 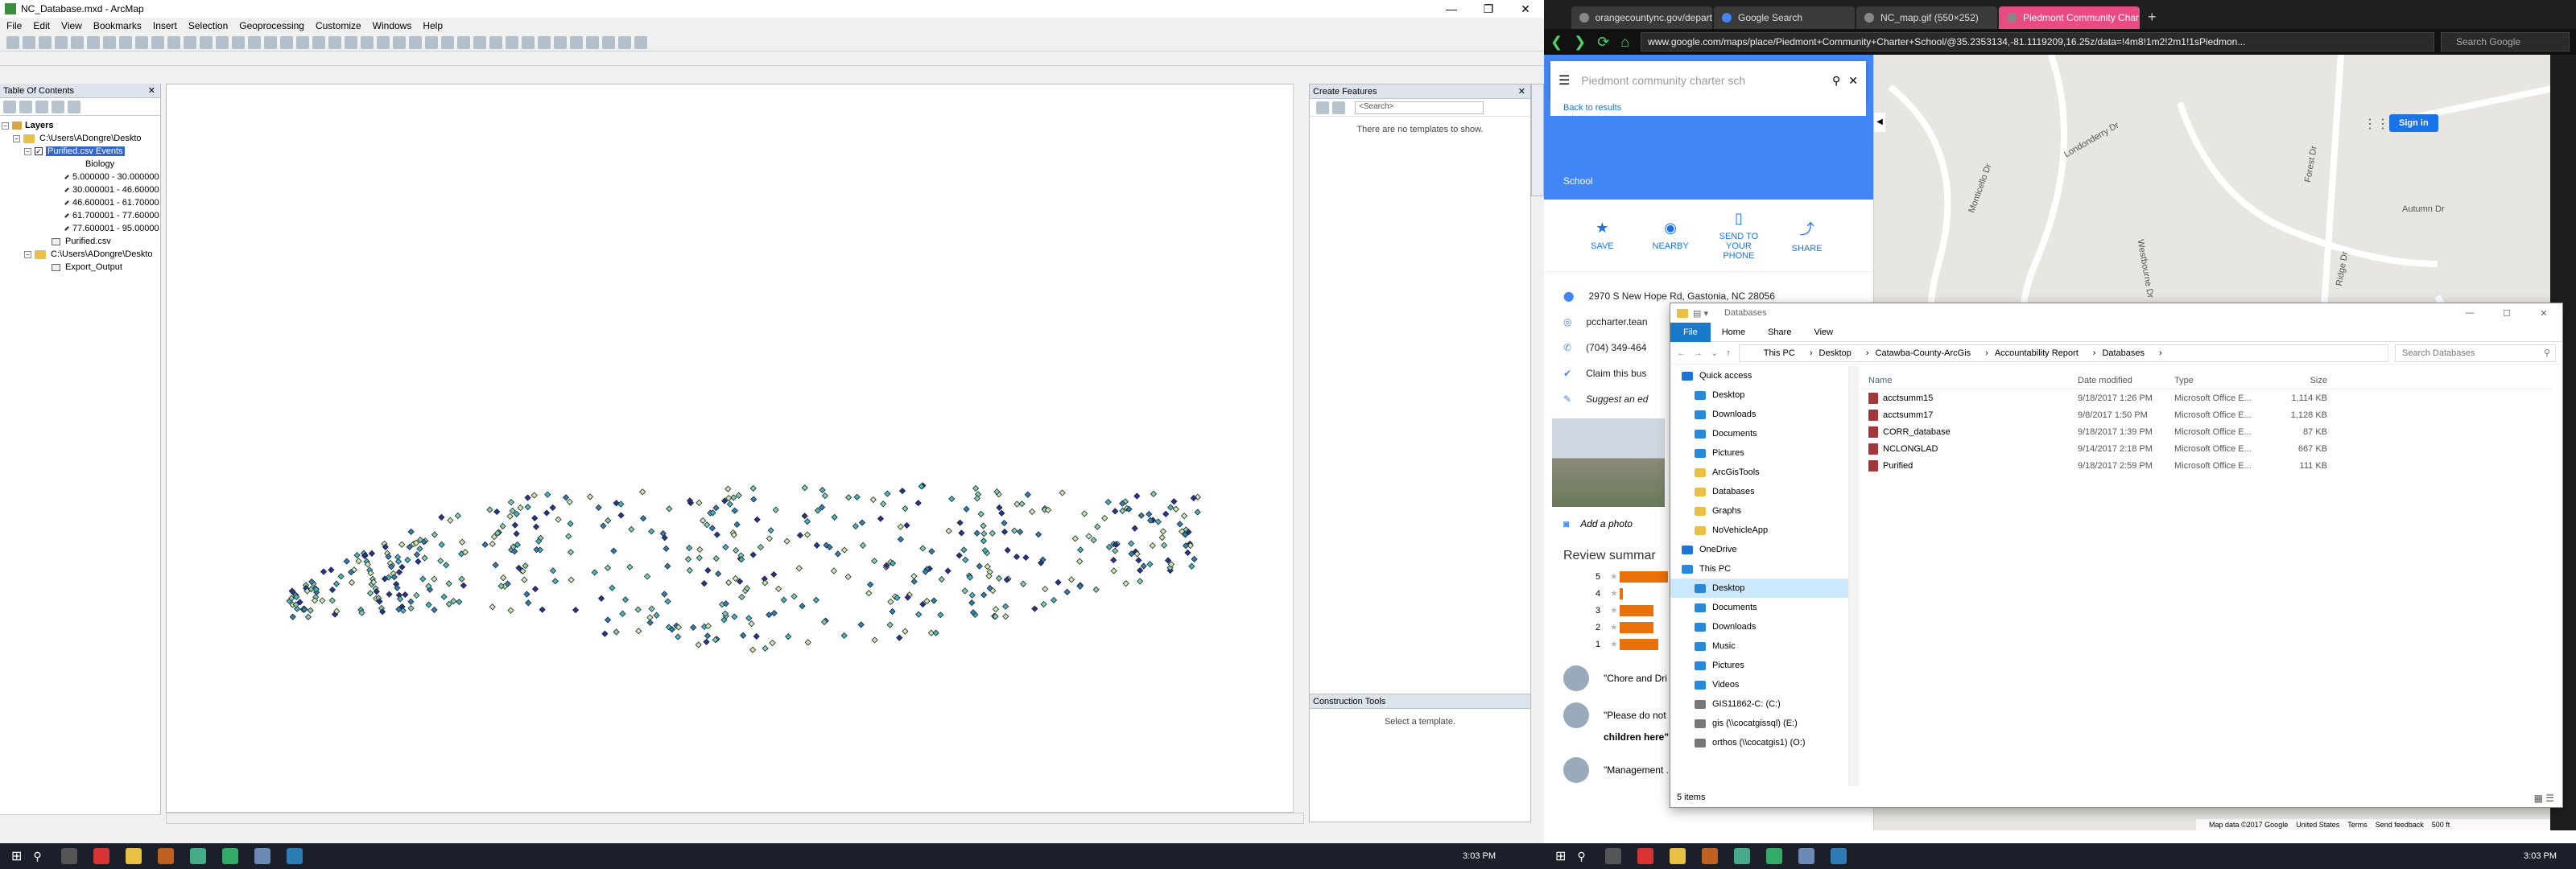 I want to click on nav-item: Desktop, so click(x=1759, y=588).